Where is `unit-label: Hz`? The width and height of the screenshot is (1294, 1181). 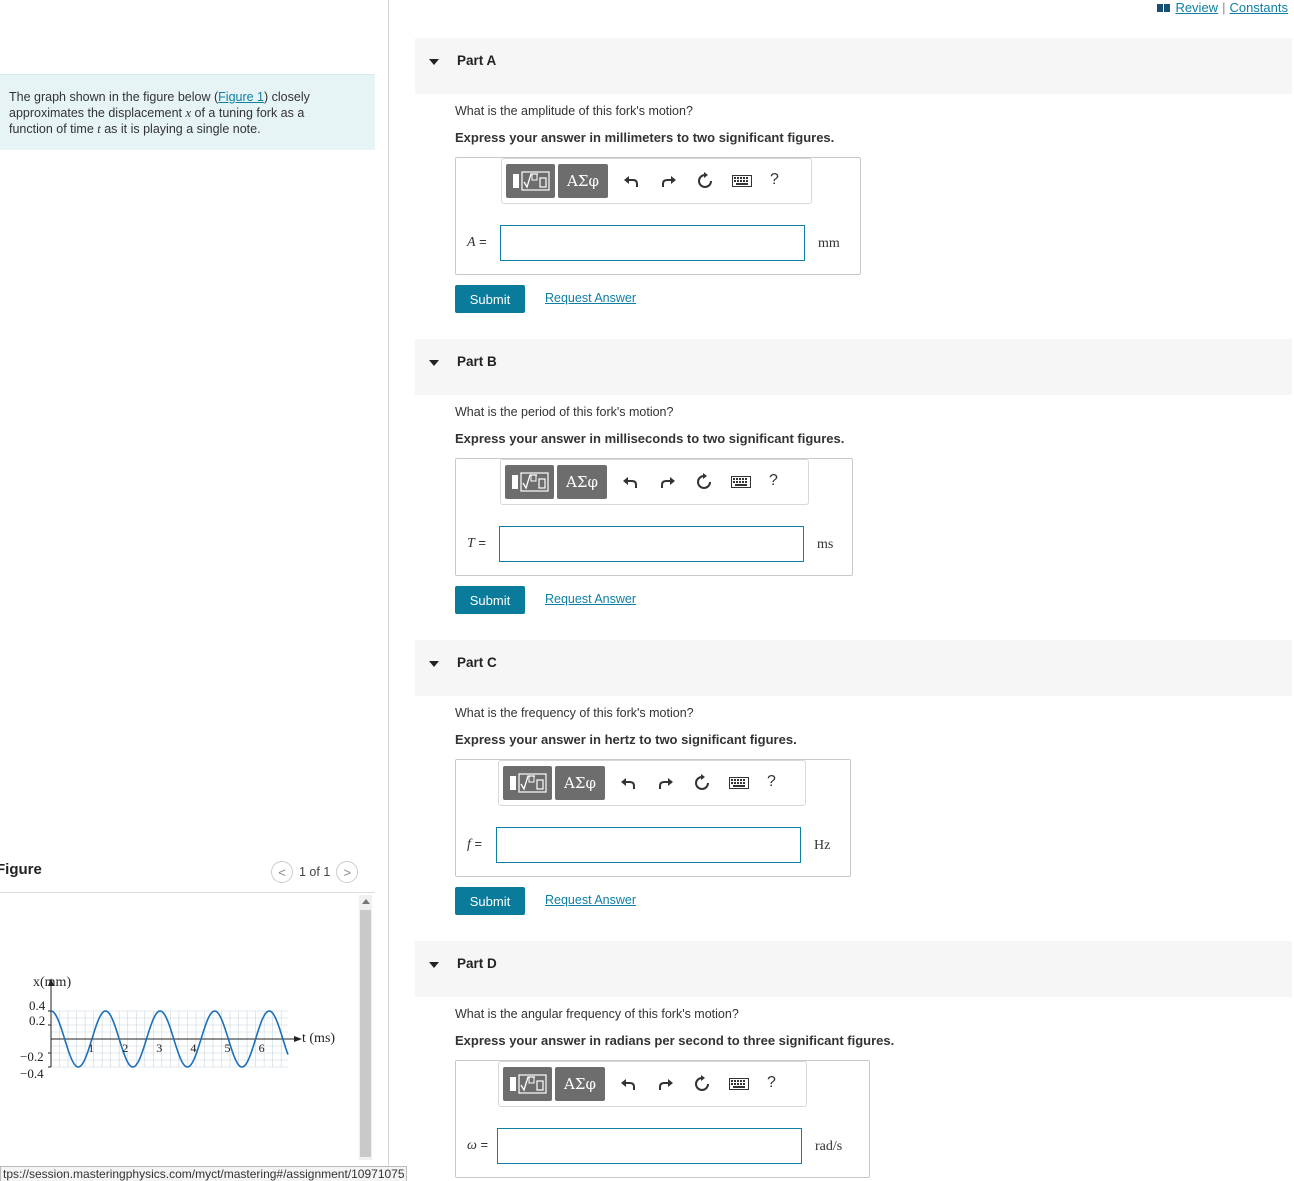 unit-label: Hz is located at coordinates (822, 845).